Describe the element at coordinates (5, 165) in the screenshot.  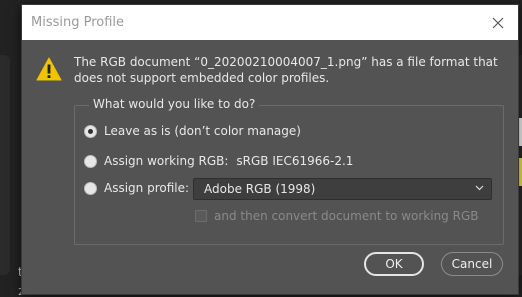
I see `background-card-left` at that location.